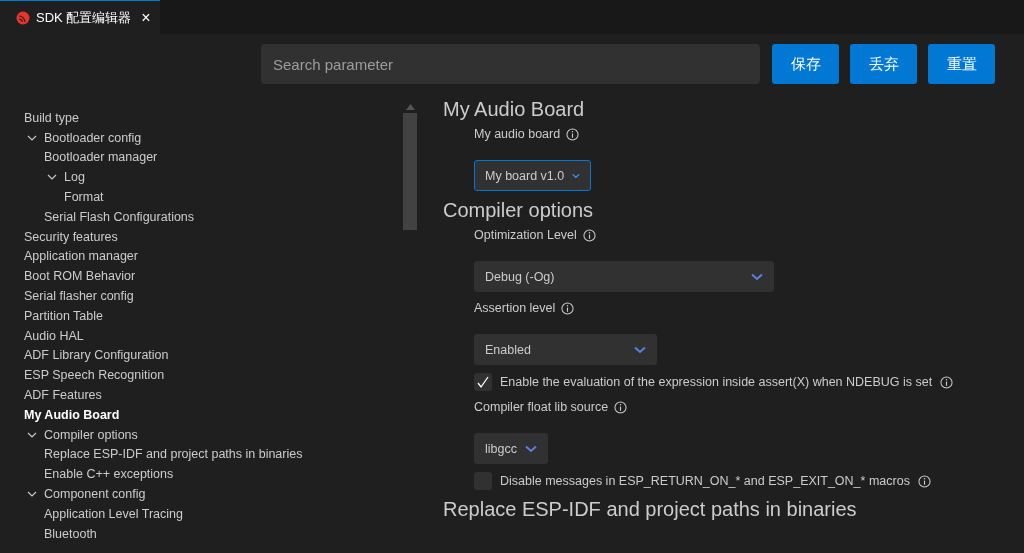 The height and width of the screenshot is (553, 1024). What do you see at coordinates (519, 210) in the screenshot?
I see `section-heading: Compiler options` at bounding box center [519, 210].